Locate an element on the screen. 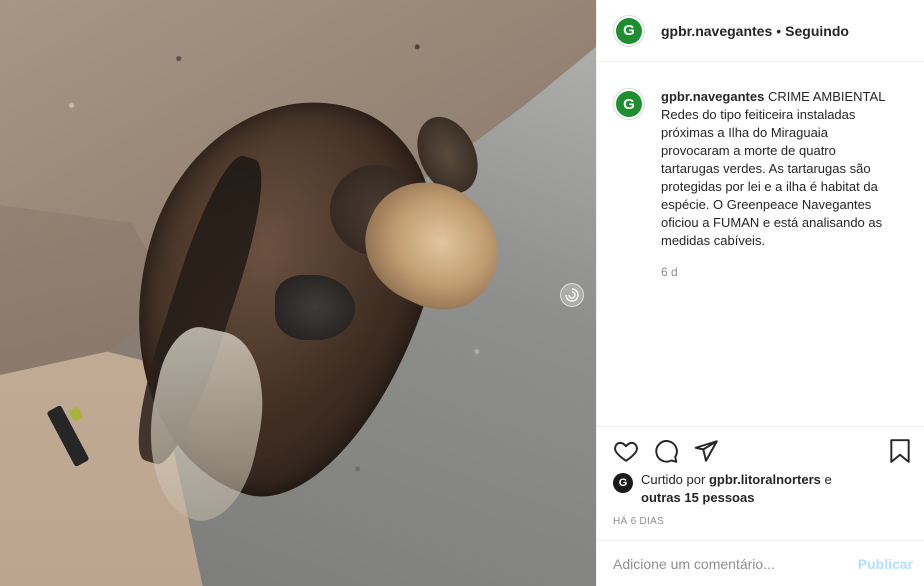 This screenshot has width=924, height=586. header-username: gpbr.navegantes is located at coordinates (716, 31).